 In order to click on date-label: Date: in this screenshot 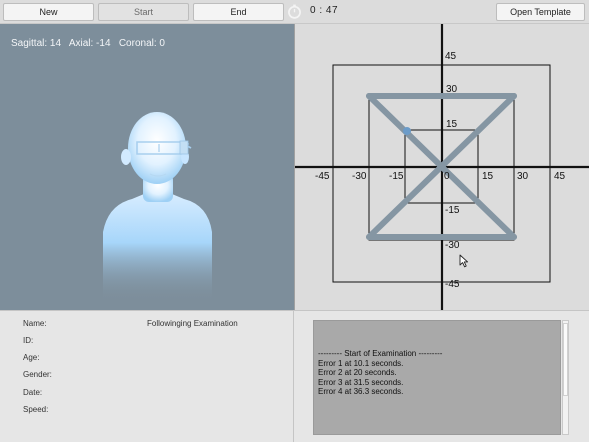, I will do `click(33, 392)`.